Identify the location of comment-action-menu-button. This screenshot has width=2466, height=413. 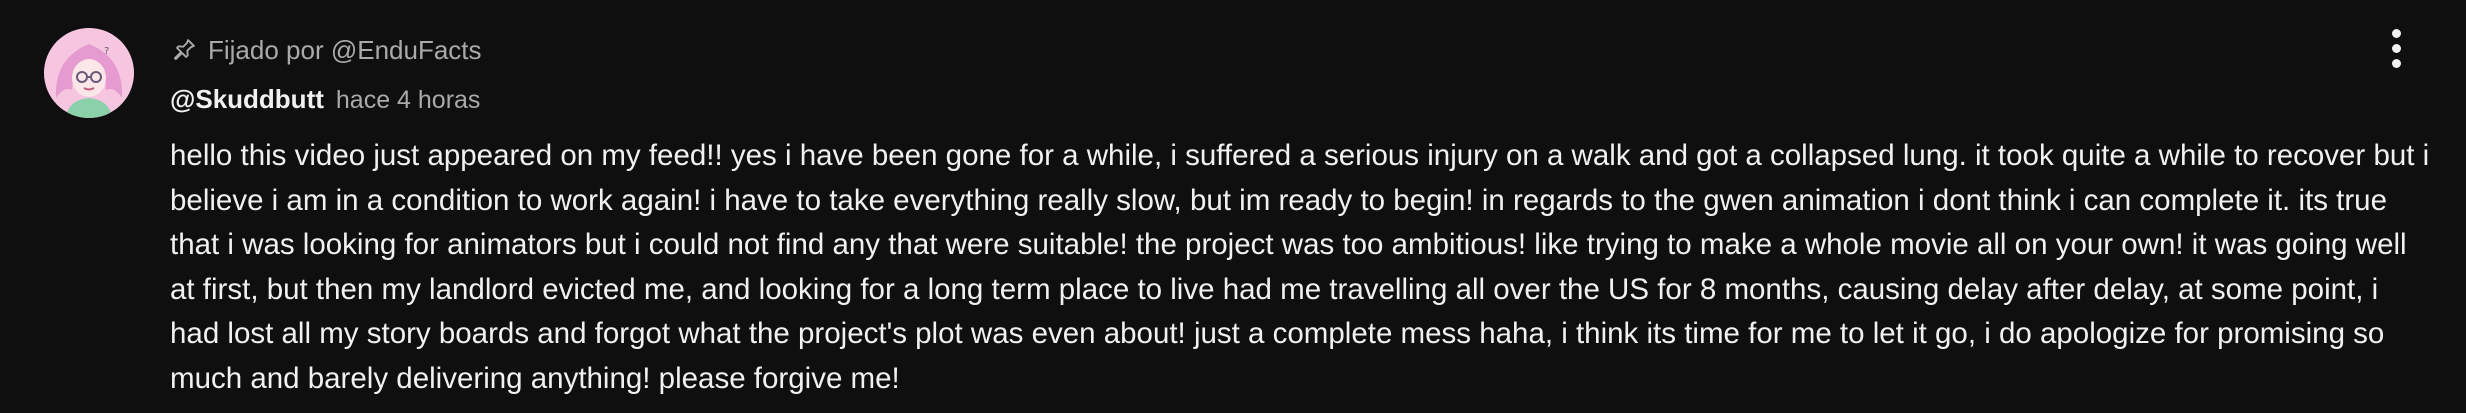
(2396, 48).